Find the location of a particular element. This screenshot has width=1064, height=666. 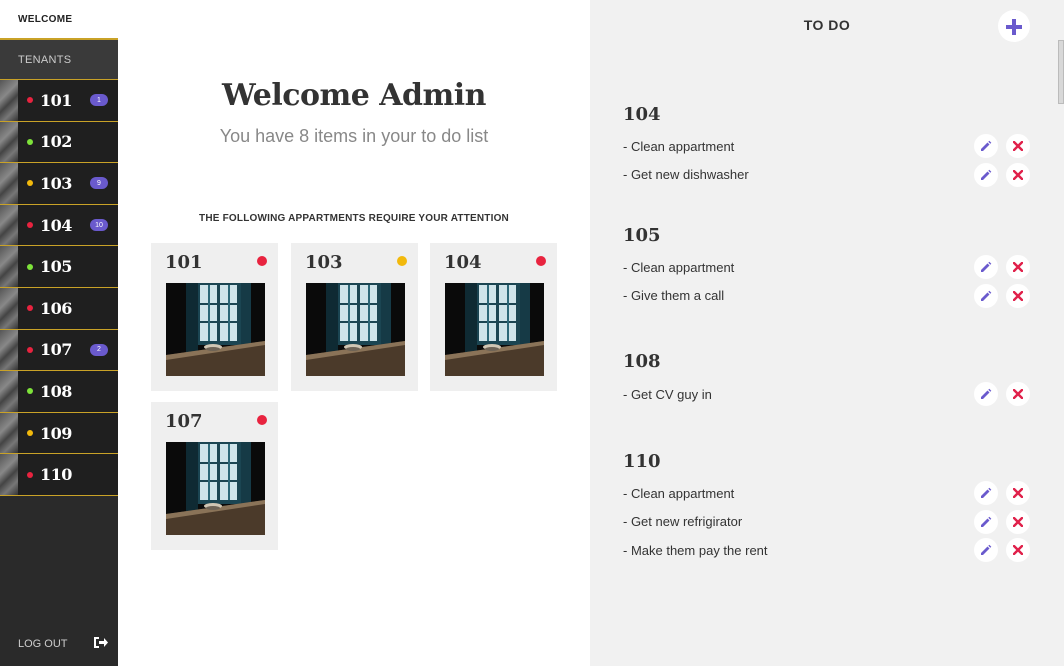

sidebar-apartment-104: 104 10 is located at coordinates (59, 225).